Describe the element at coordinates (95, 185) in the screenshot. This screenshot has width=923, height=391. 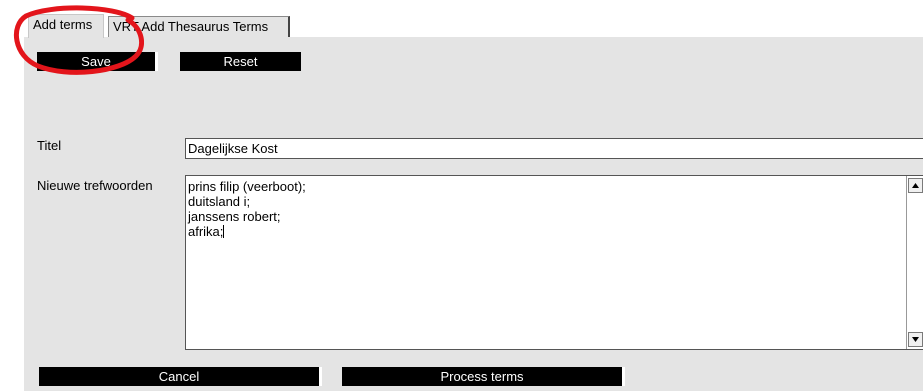
I see `trefwoorden-label: Nieuwe trefwoorden` at that location.